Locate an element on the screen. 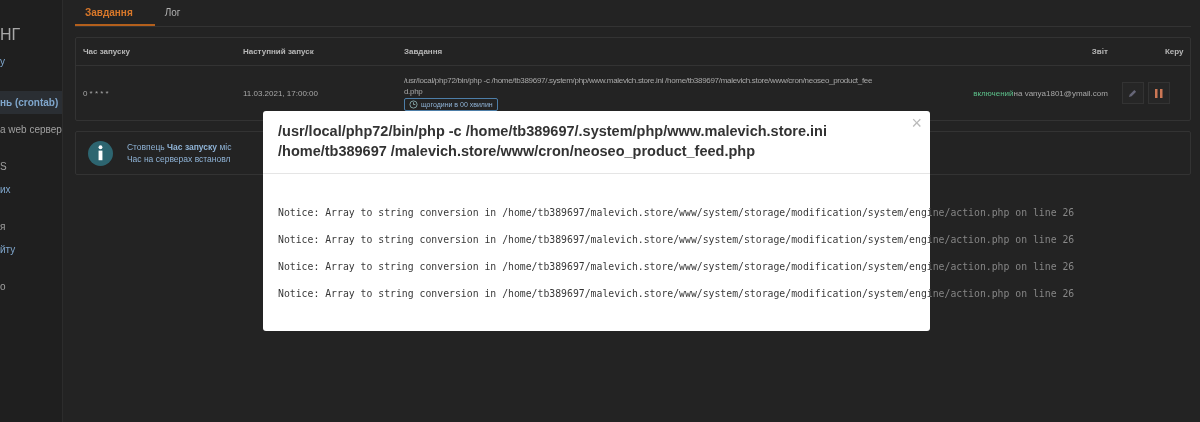 The width and height of the screenshot is (1200, 422). sidebar-item: у is located at coordinates (2, 61).